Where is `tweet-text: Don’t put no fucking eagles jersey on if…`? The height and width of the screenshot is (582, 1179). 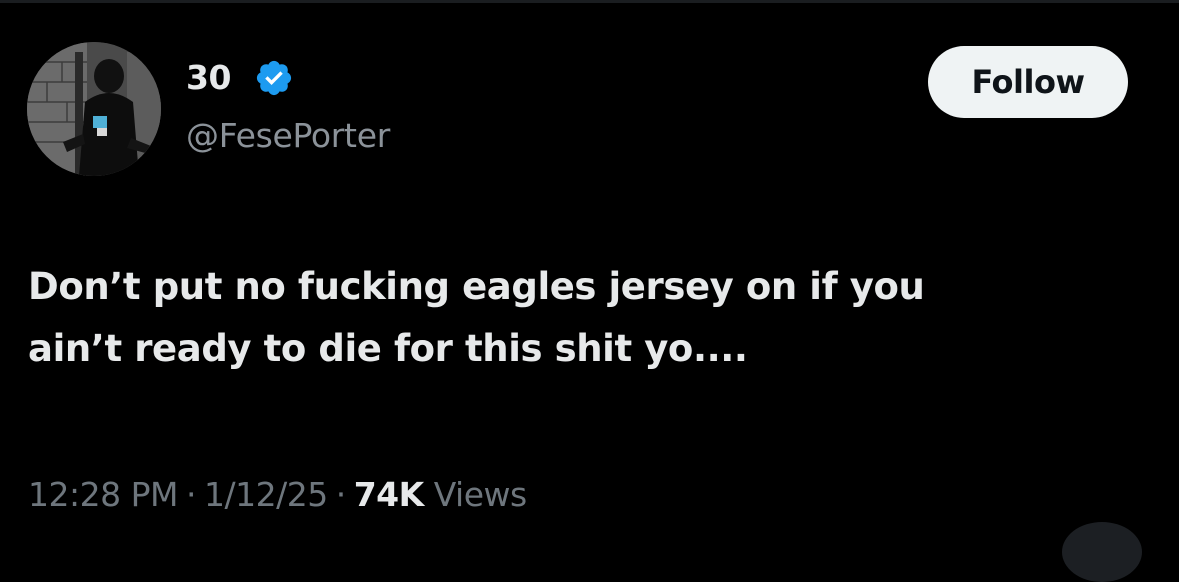 tweet-text: Don’t put no fucking eagles jersey on if… is located at coordinates (476, 317).